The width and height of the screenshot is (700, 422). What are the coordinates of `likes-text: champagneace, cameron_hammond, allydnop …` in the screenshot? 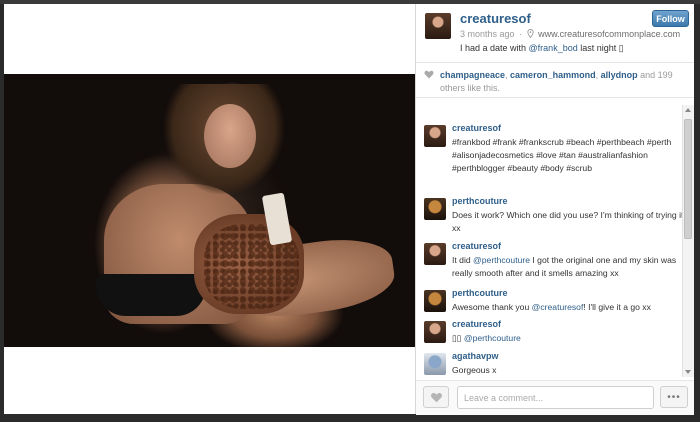 It's located at (556, 81).